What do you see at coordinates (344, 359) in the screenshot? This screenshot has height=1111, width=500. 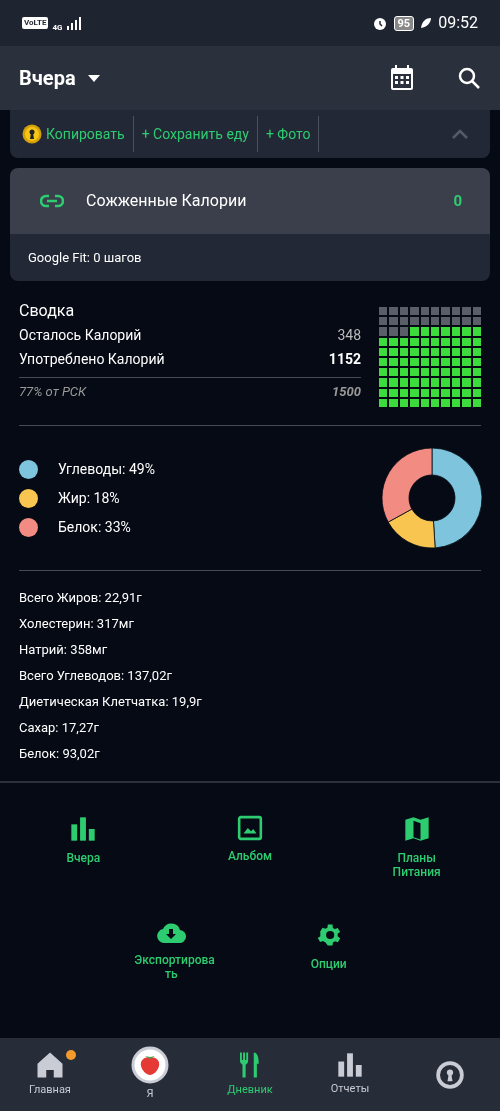 I see `summary-value: 1152` at bounding box center [344, 359].